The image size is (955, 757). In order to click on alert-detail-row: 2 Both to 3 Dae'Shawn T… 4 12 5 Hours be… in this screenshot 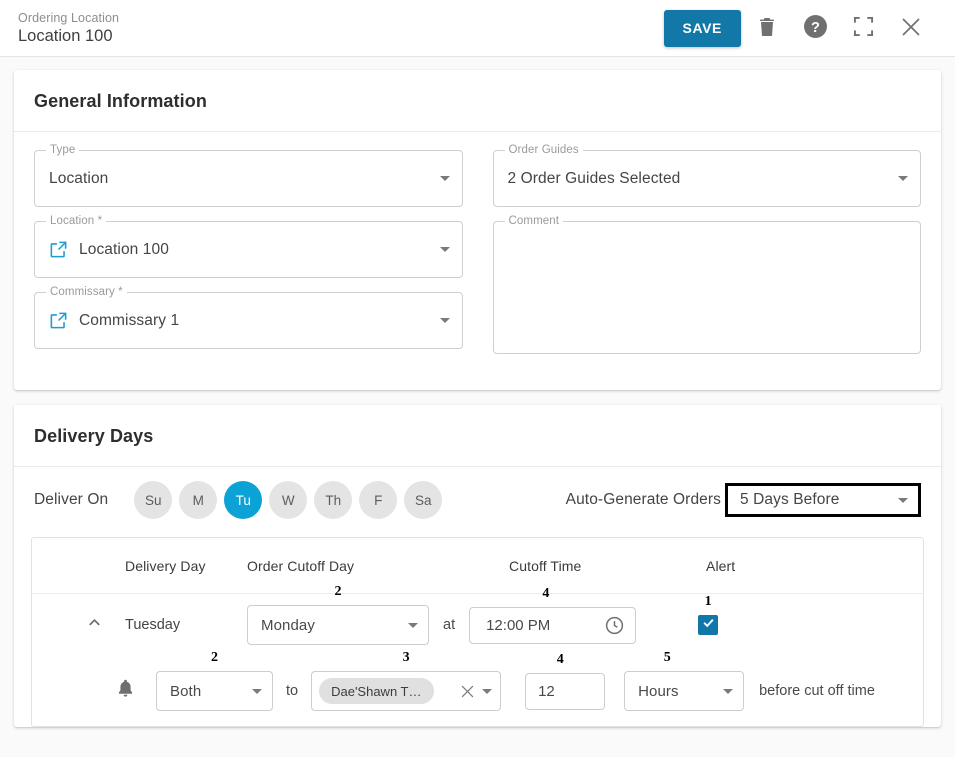, I will do `click(477, 688)`.